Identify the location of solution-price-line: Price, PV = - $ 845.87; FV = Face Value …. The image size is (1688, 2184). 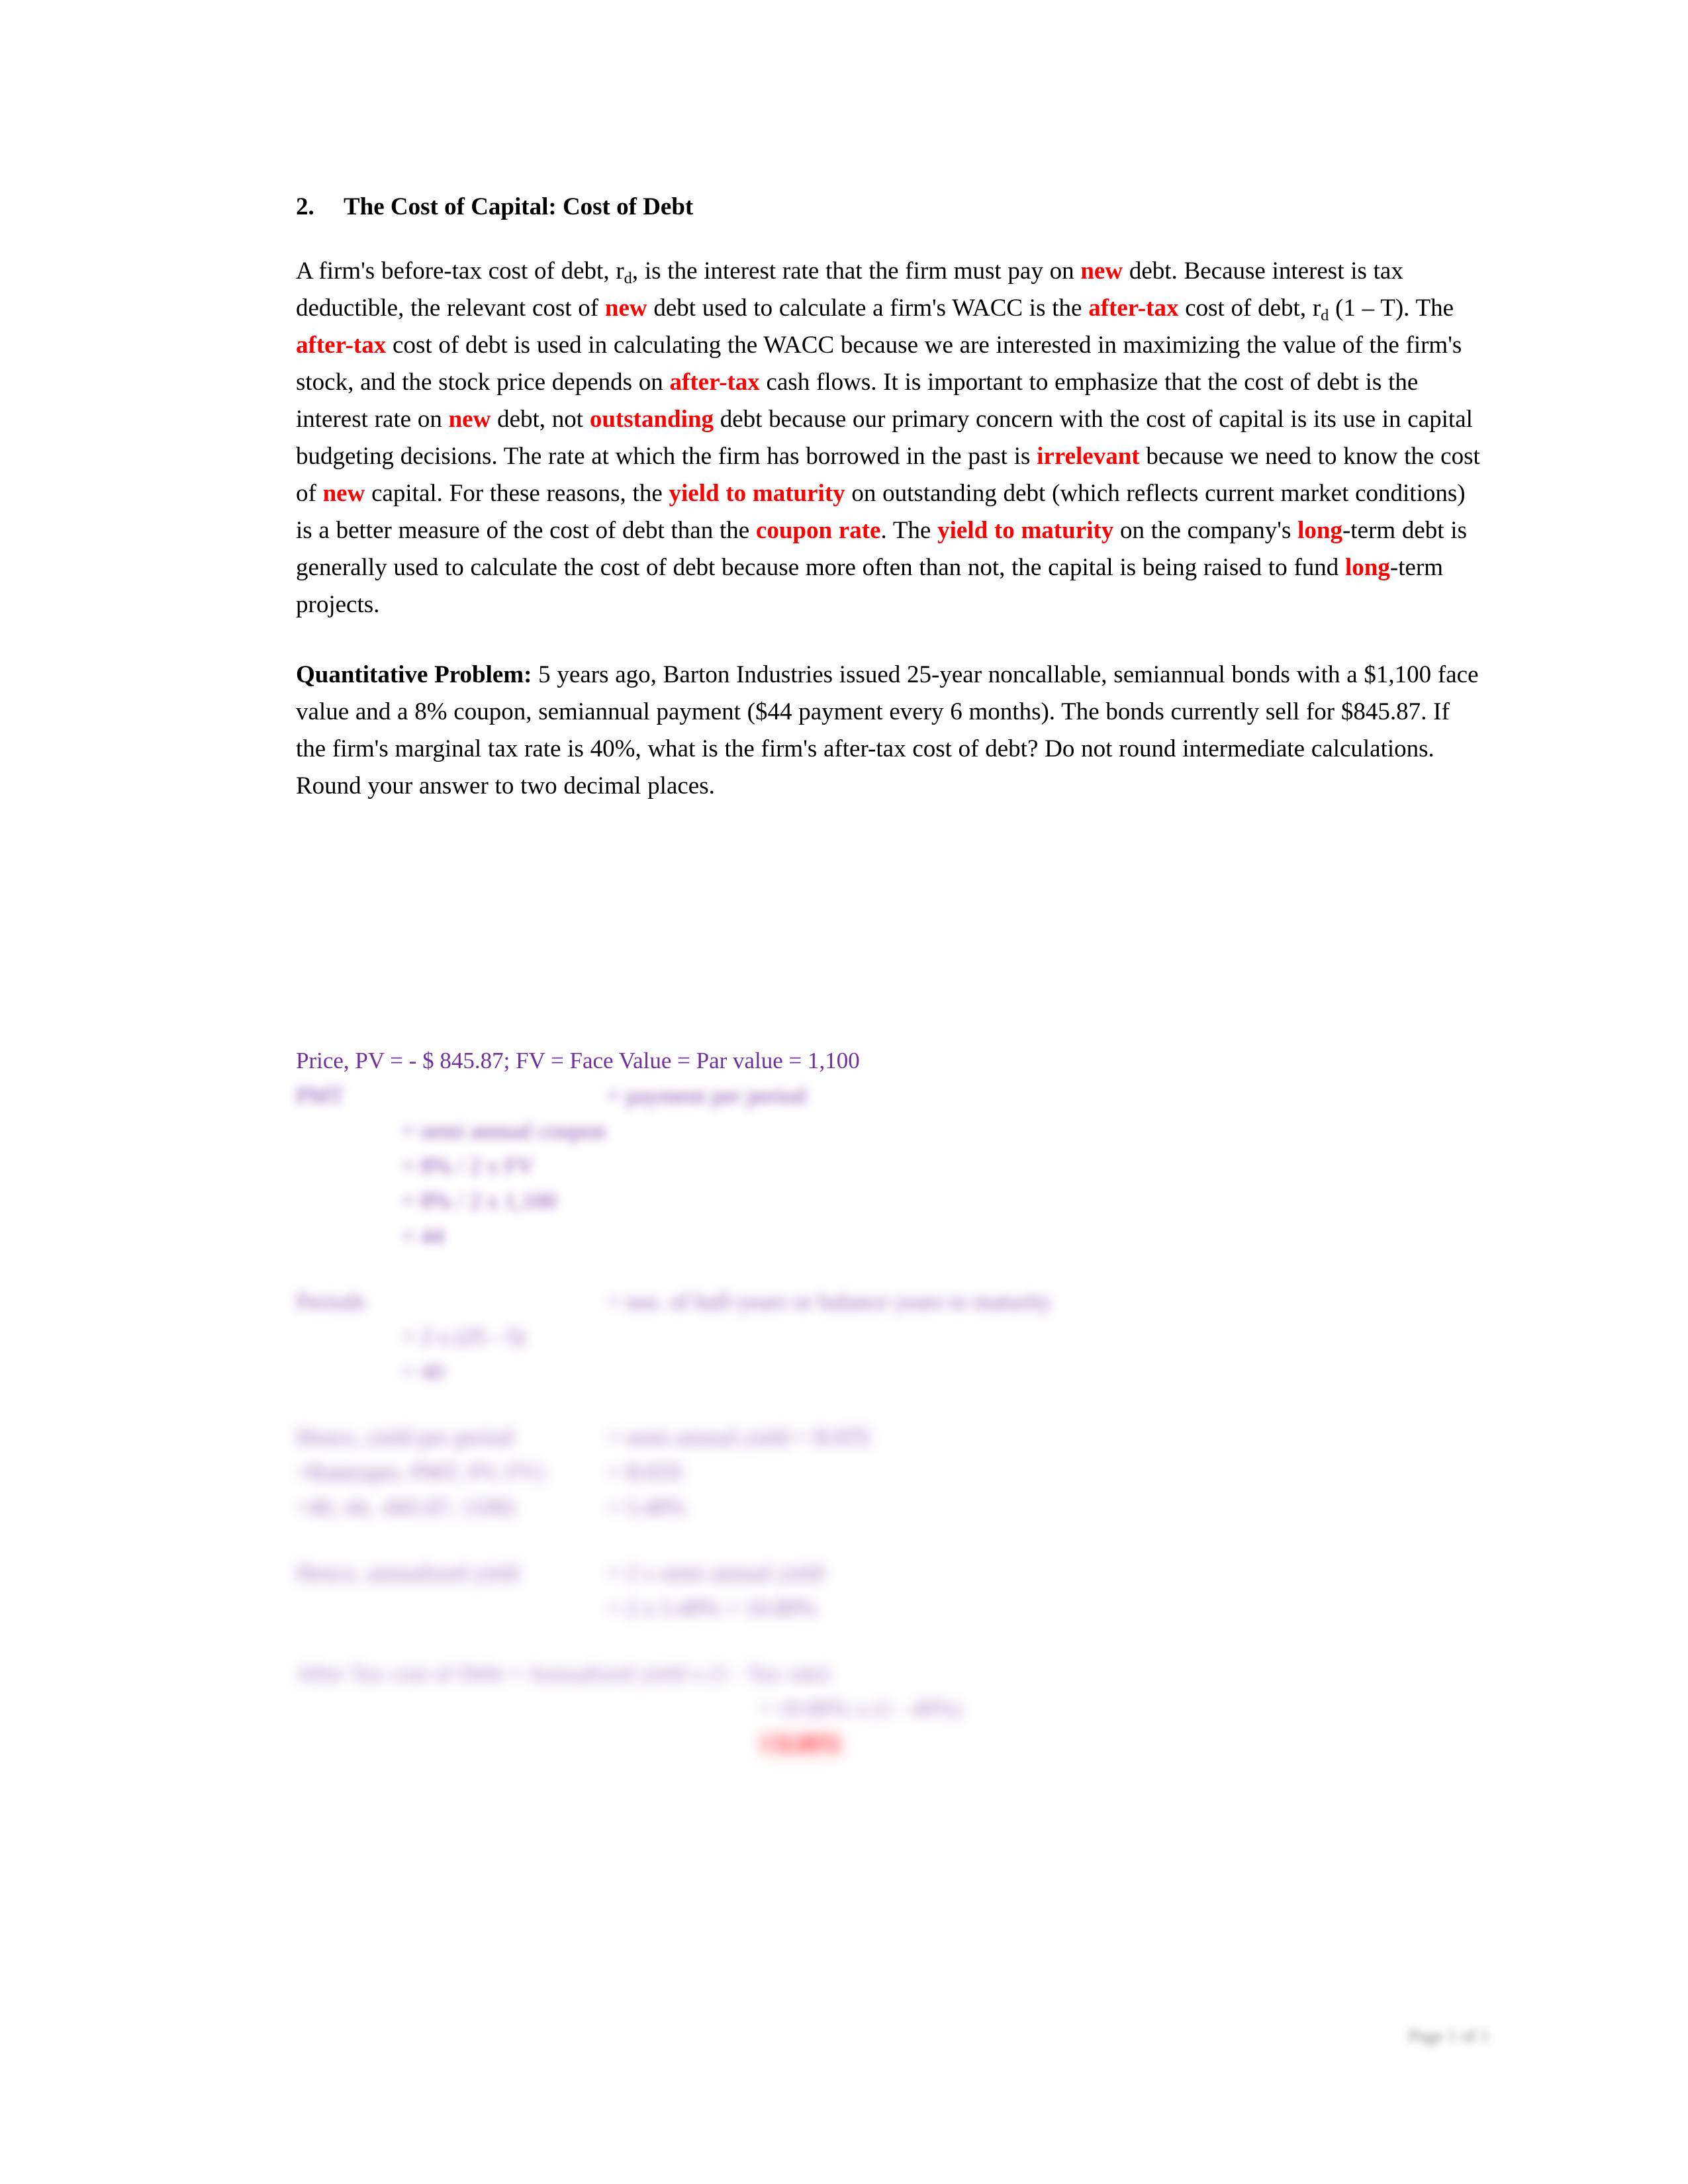
(578, 1060).